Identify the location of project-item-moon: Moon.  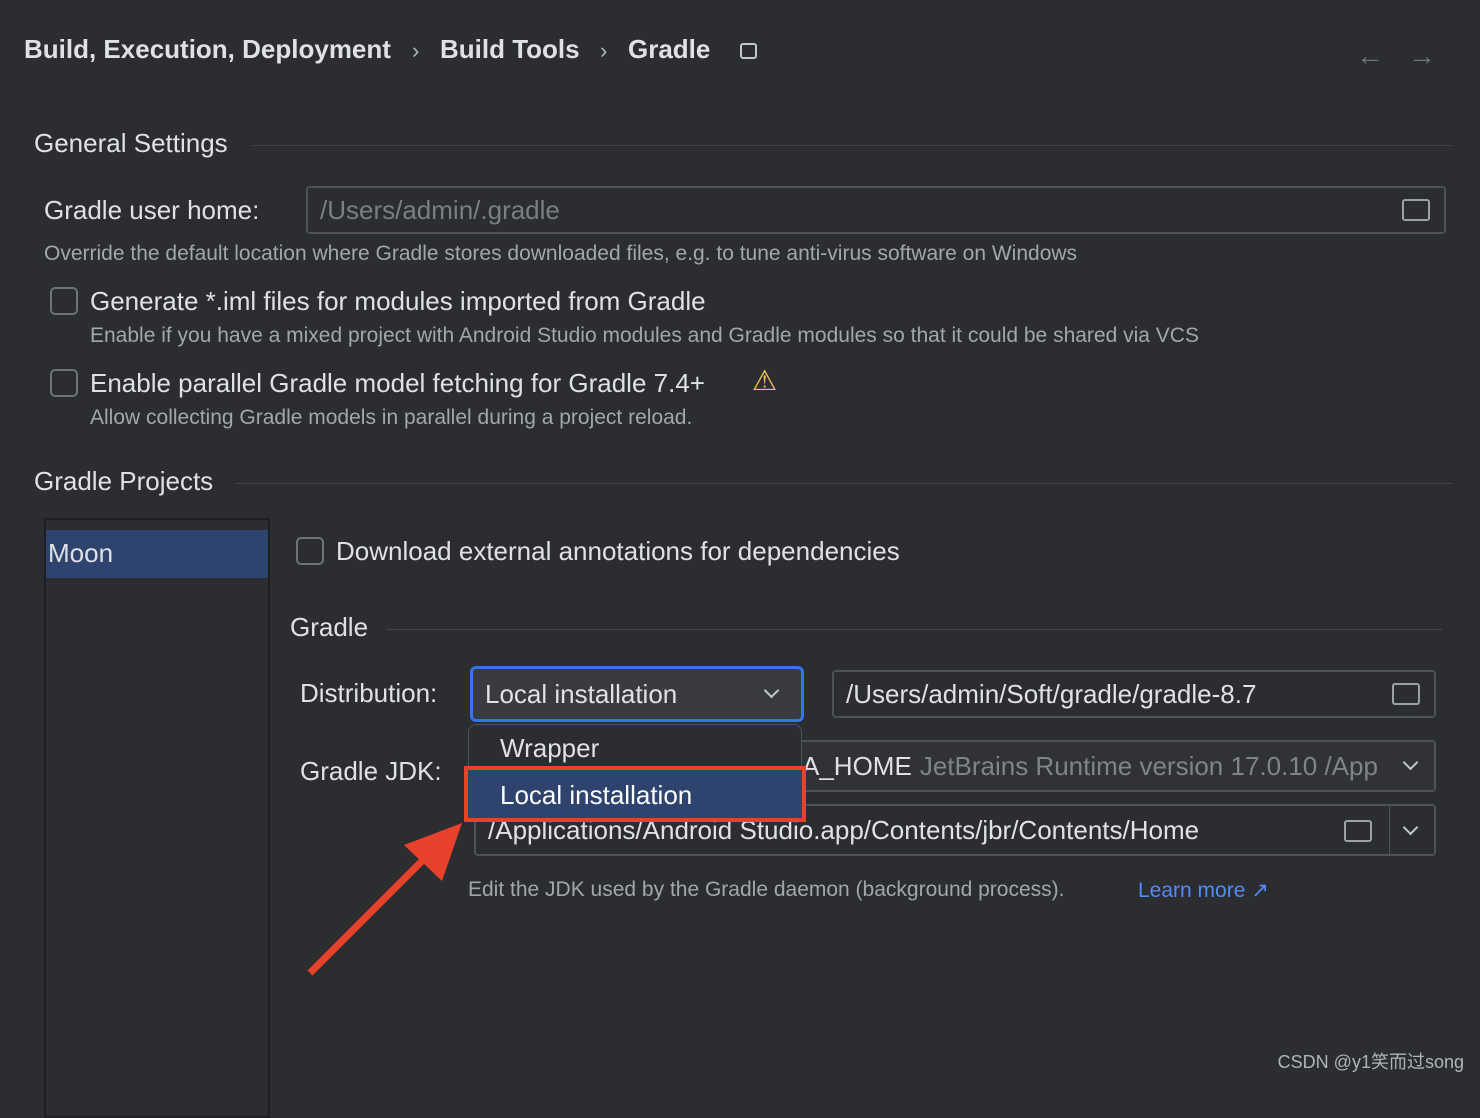
(157, 554).